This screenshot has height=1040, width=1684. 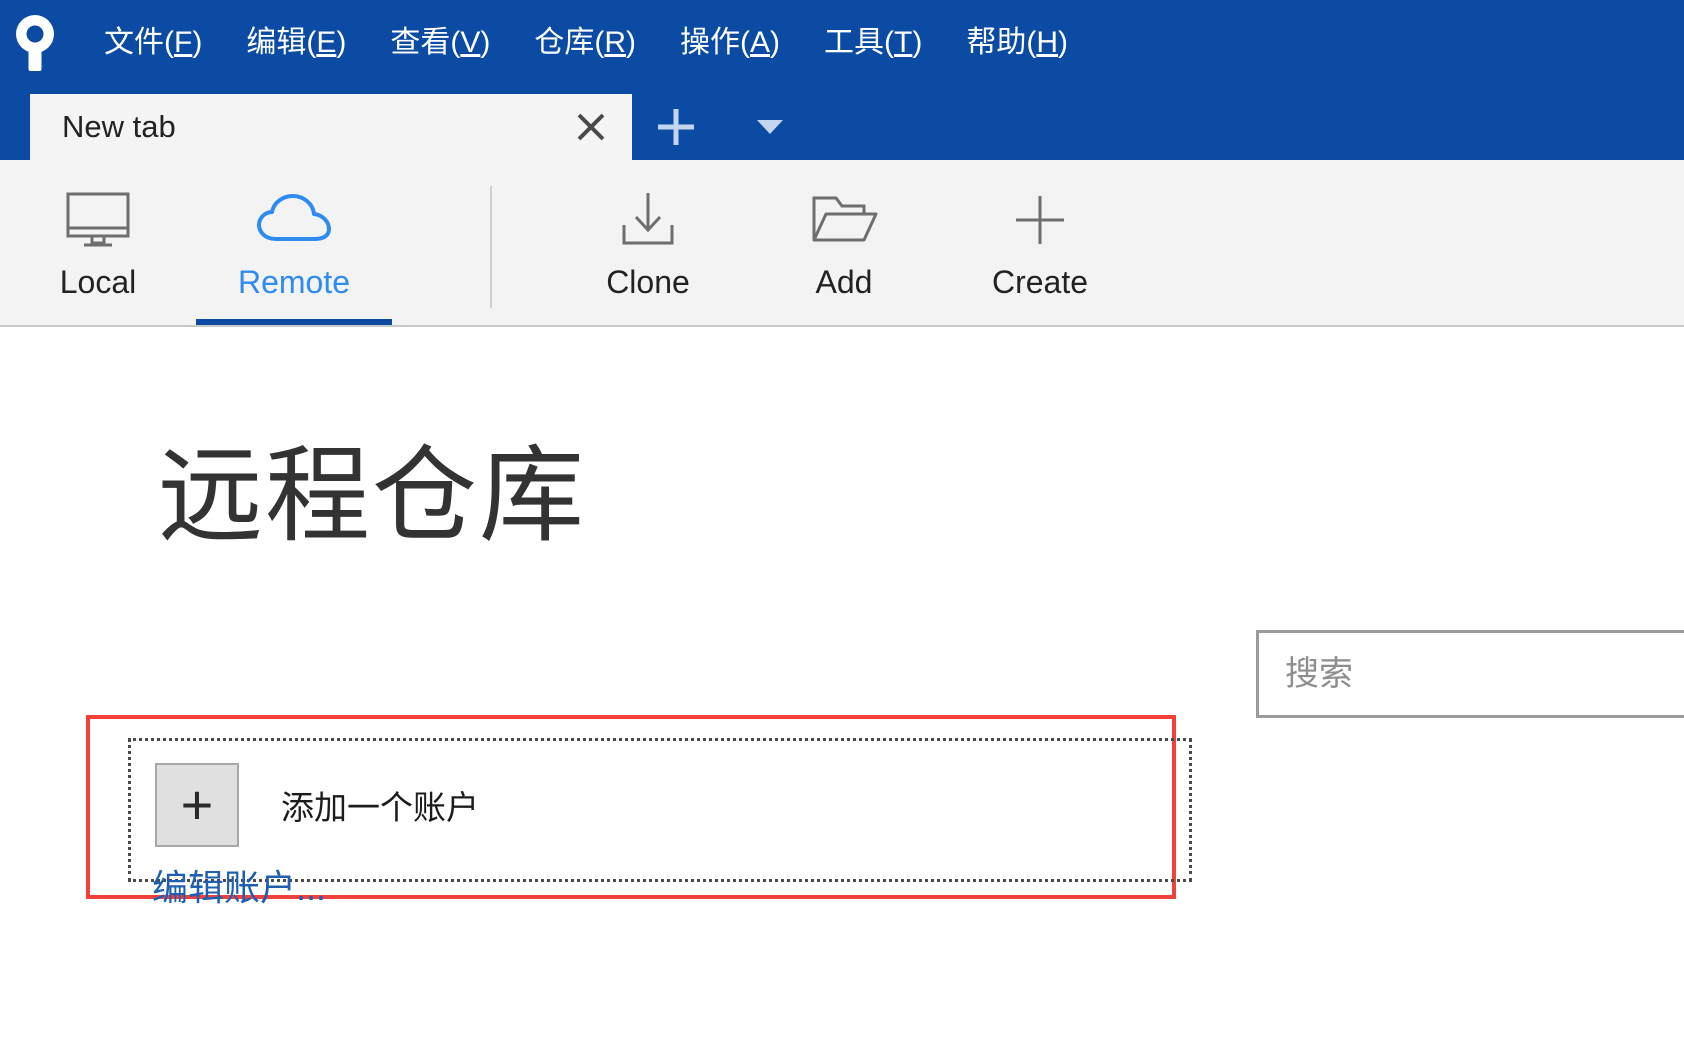 I want to click on toolbar-label-remote: Remote, so click(x=294, y=282).